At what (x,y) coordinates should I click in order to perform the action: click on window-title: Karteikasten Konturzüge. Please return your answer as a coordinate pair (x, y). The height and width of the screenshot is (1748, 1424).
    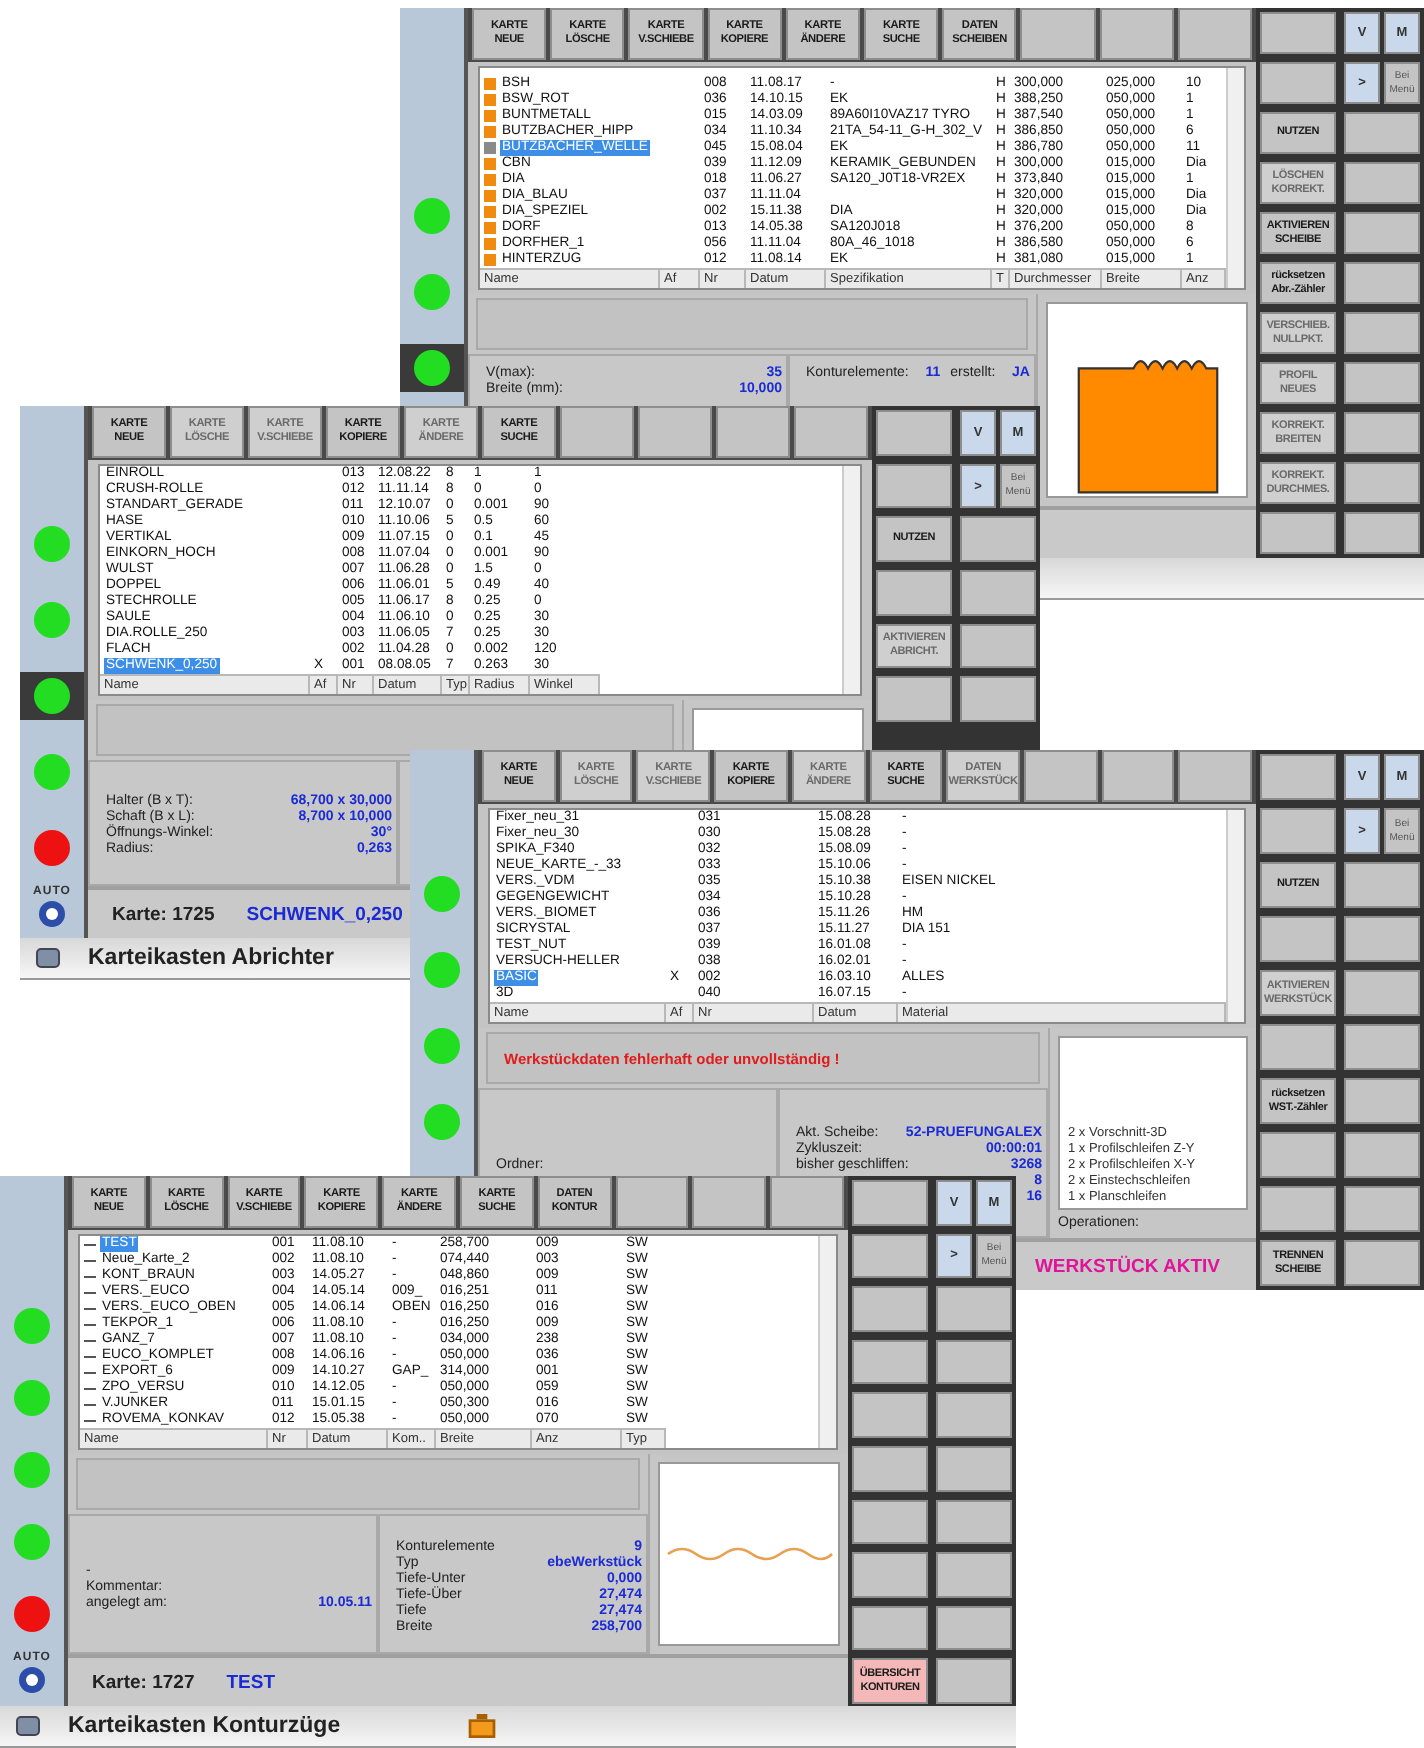
    Looking at the image, I should click on (204, 1726).